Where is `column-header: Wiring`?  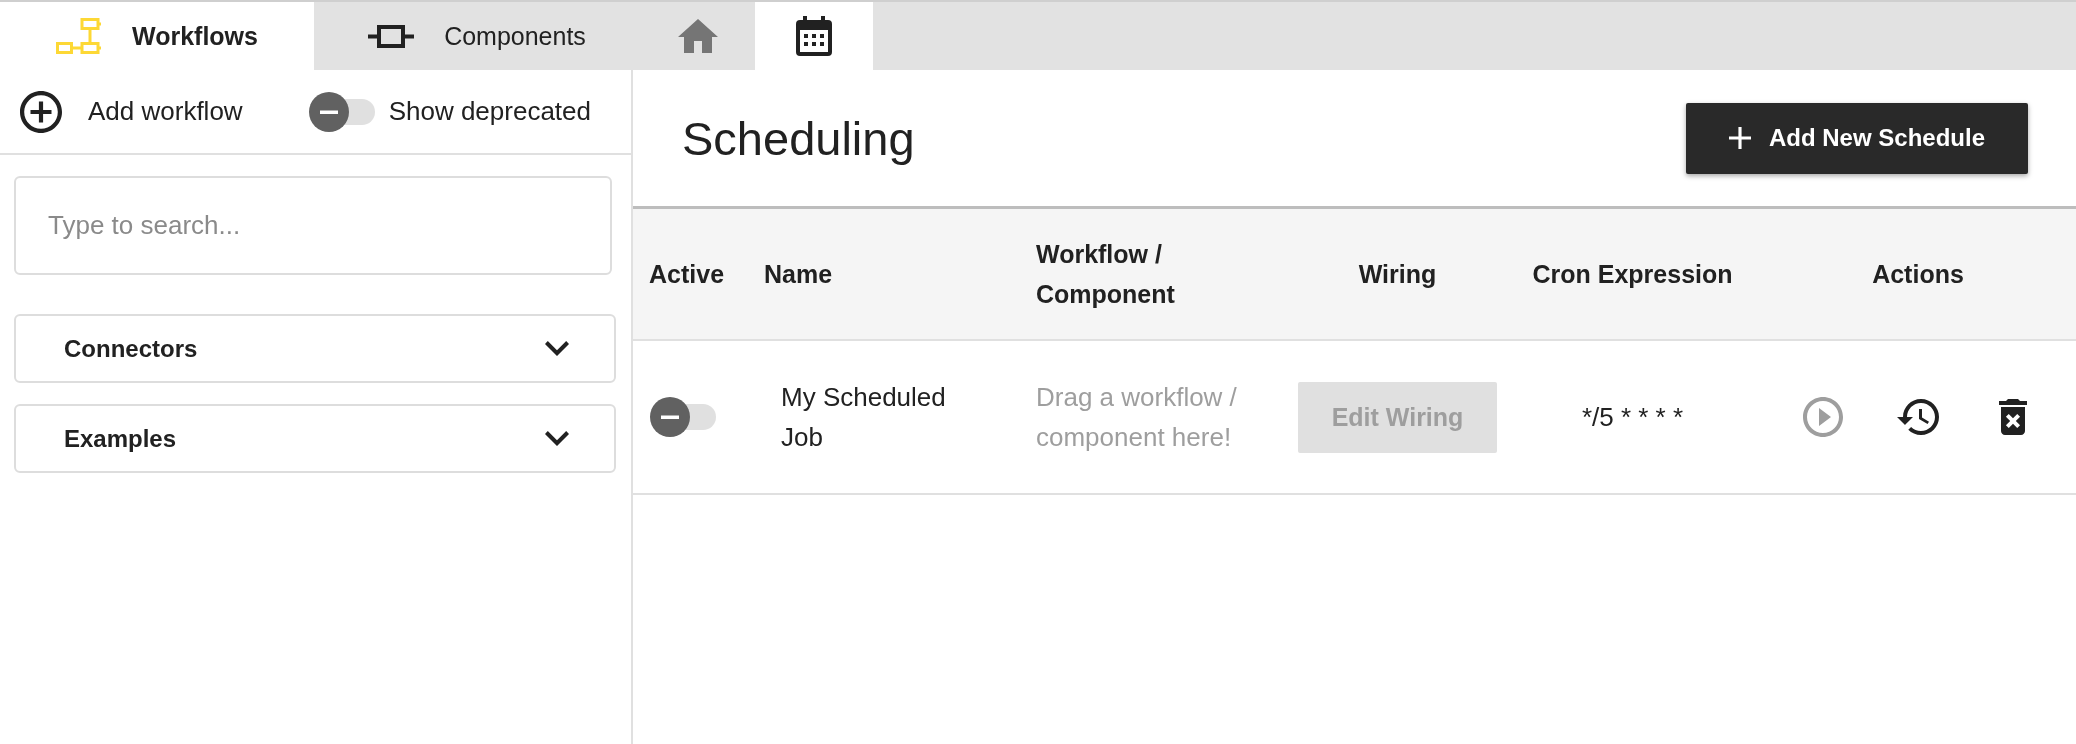 column-header: Wiring is located at coordinates (1397, 274).